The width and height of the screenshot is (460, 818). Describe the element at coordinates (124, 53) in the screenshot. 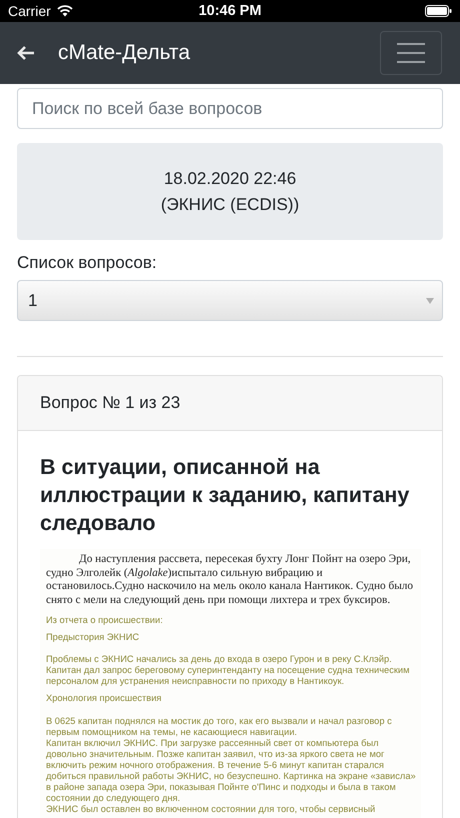

I see `app-title: cMate-Дельта` at that location.